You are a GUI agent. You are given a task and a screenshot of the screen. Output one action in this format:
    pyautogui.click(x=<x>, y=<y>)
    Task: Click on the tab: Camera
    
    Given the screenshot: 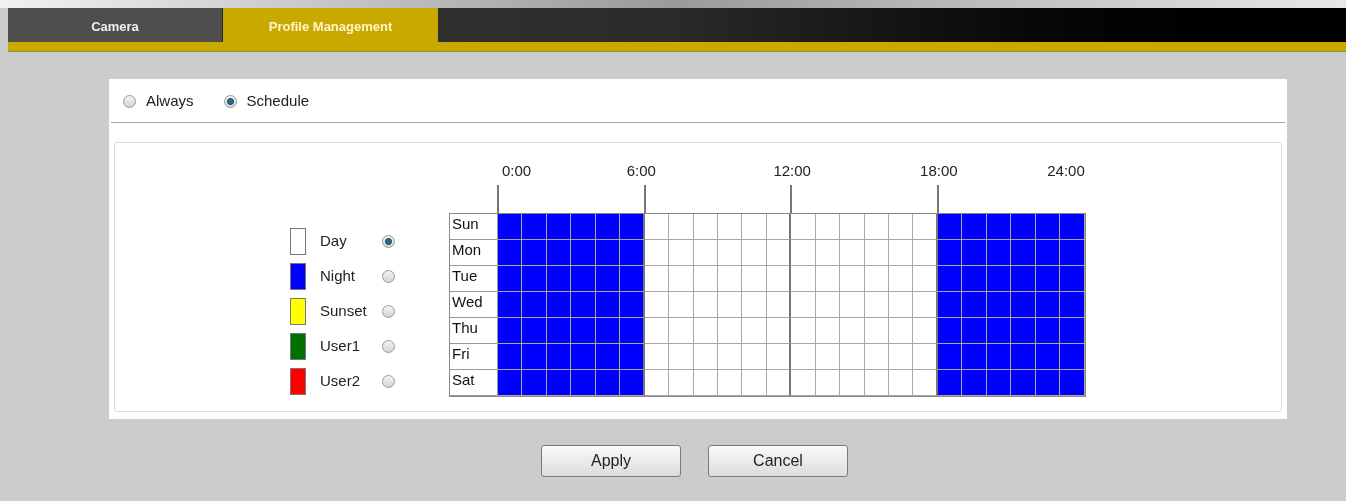 What is the action you would take?
    pyautogui.click(x=115, y=25)
    